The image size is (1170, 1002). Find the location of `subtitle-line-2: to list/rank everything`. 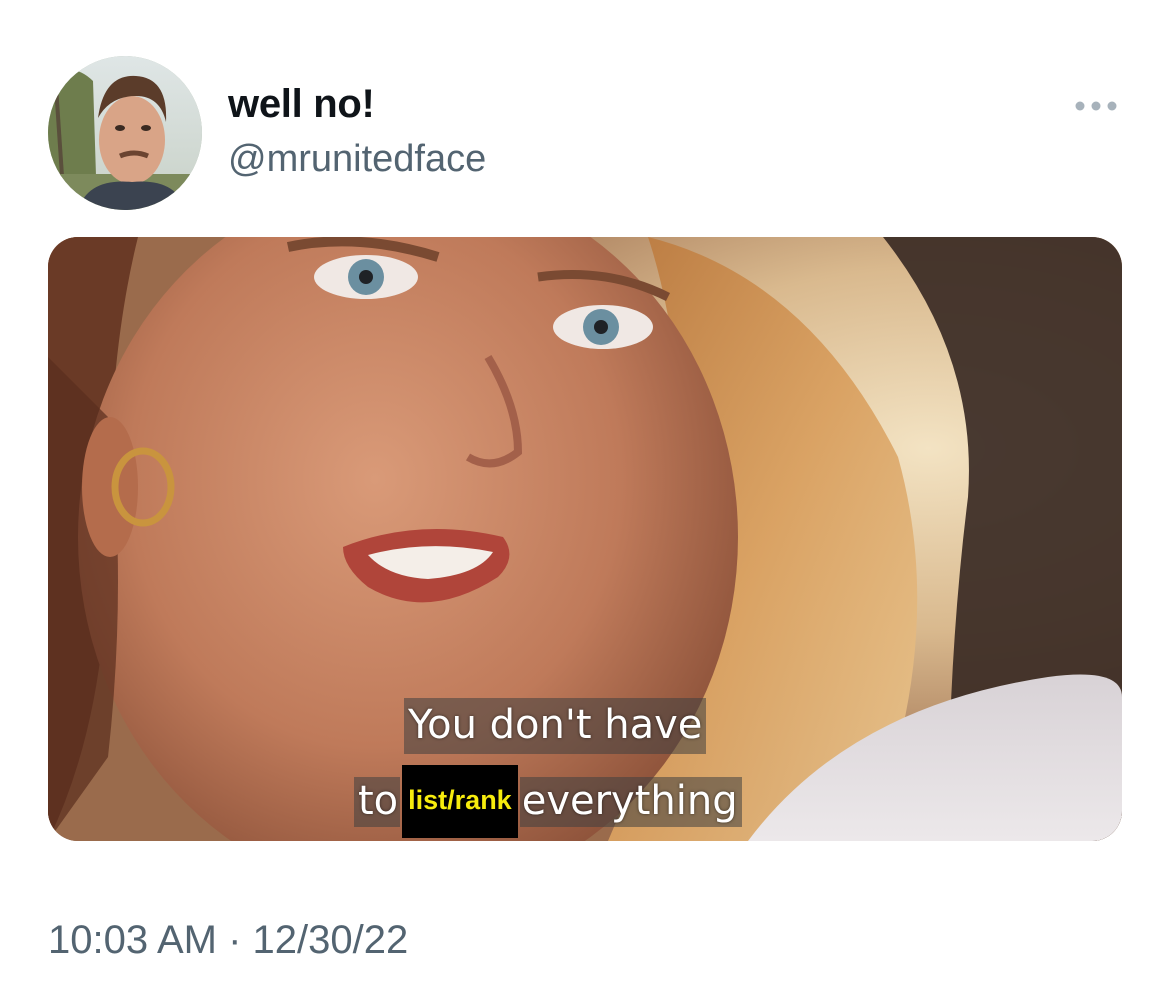

subtitle-line-2: to list/rank everything is located at coordinates (548, 801).